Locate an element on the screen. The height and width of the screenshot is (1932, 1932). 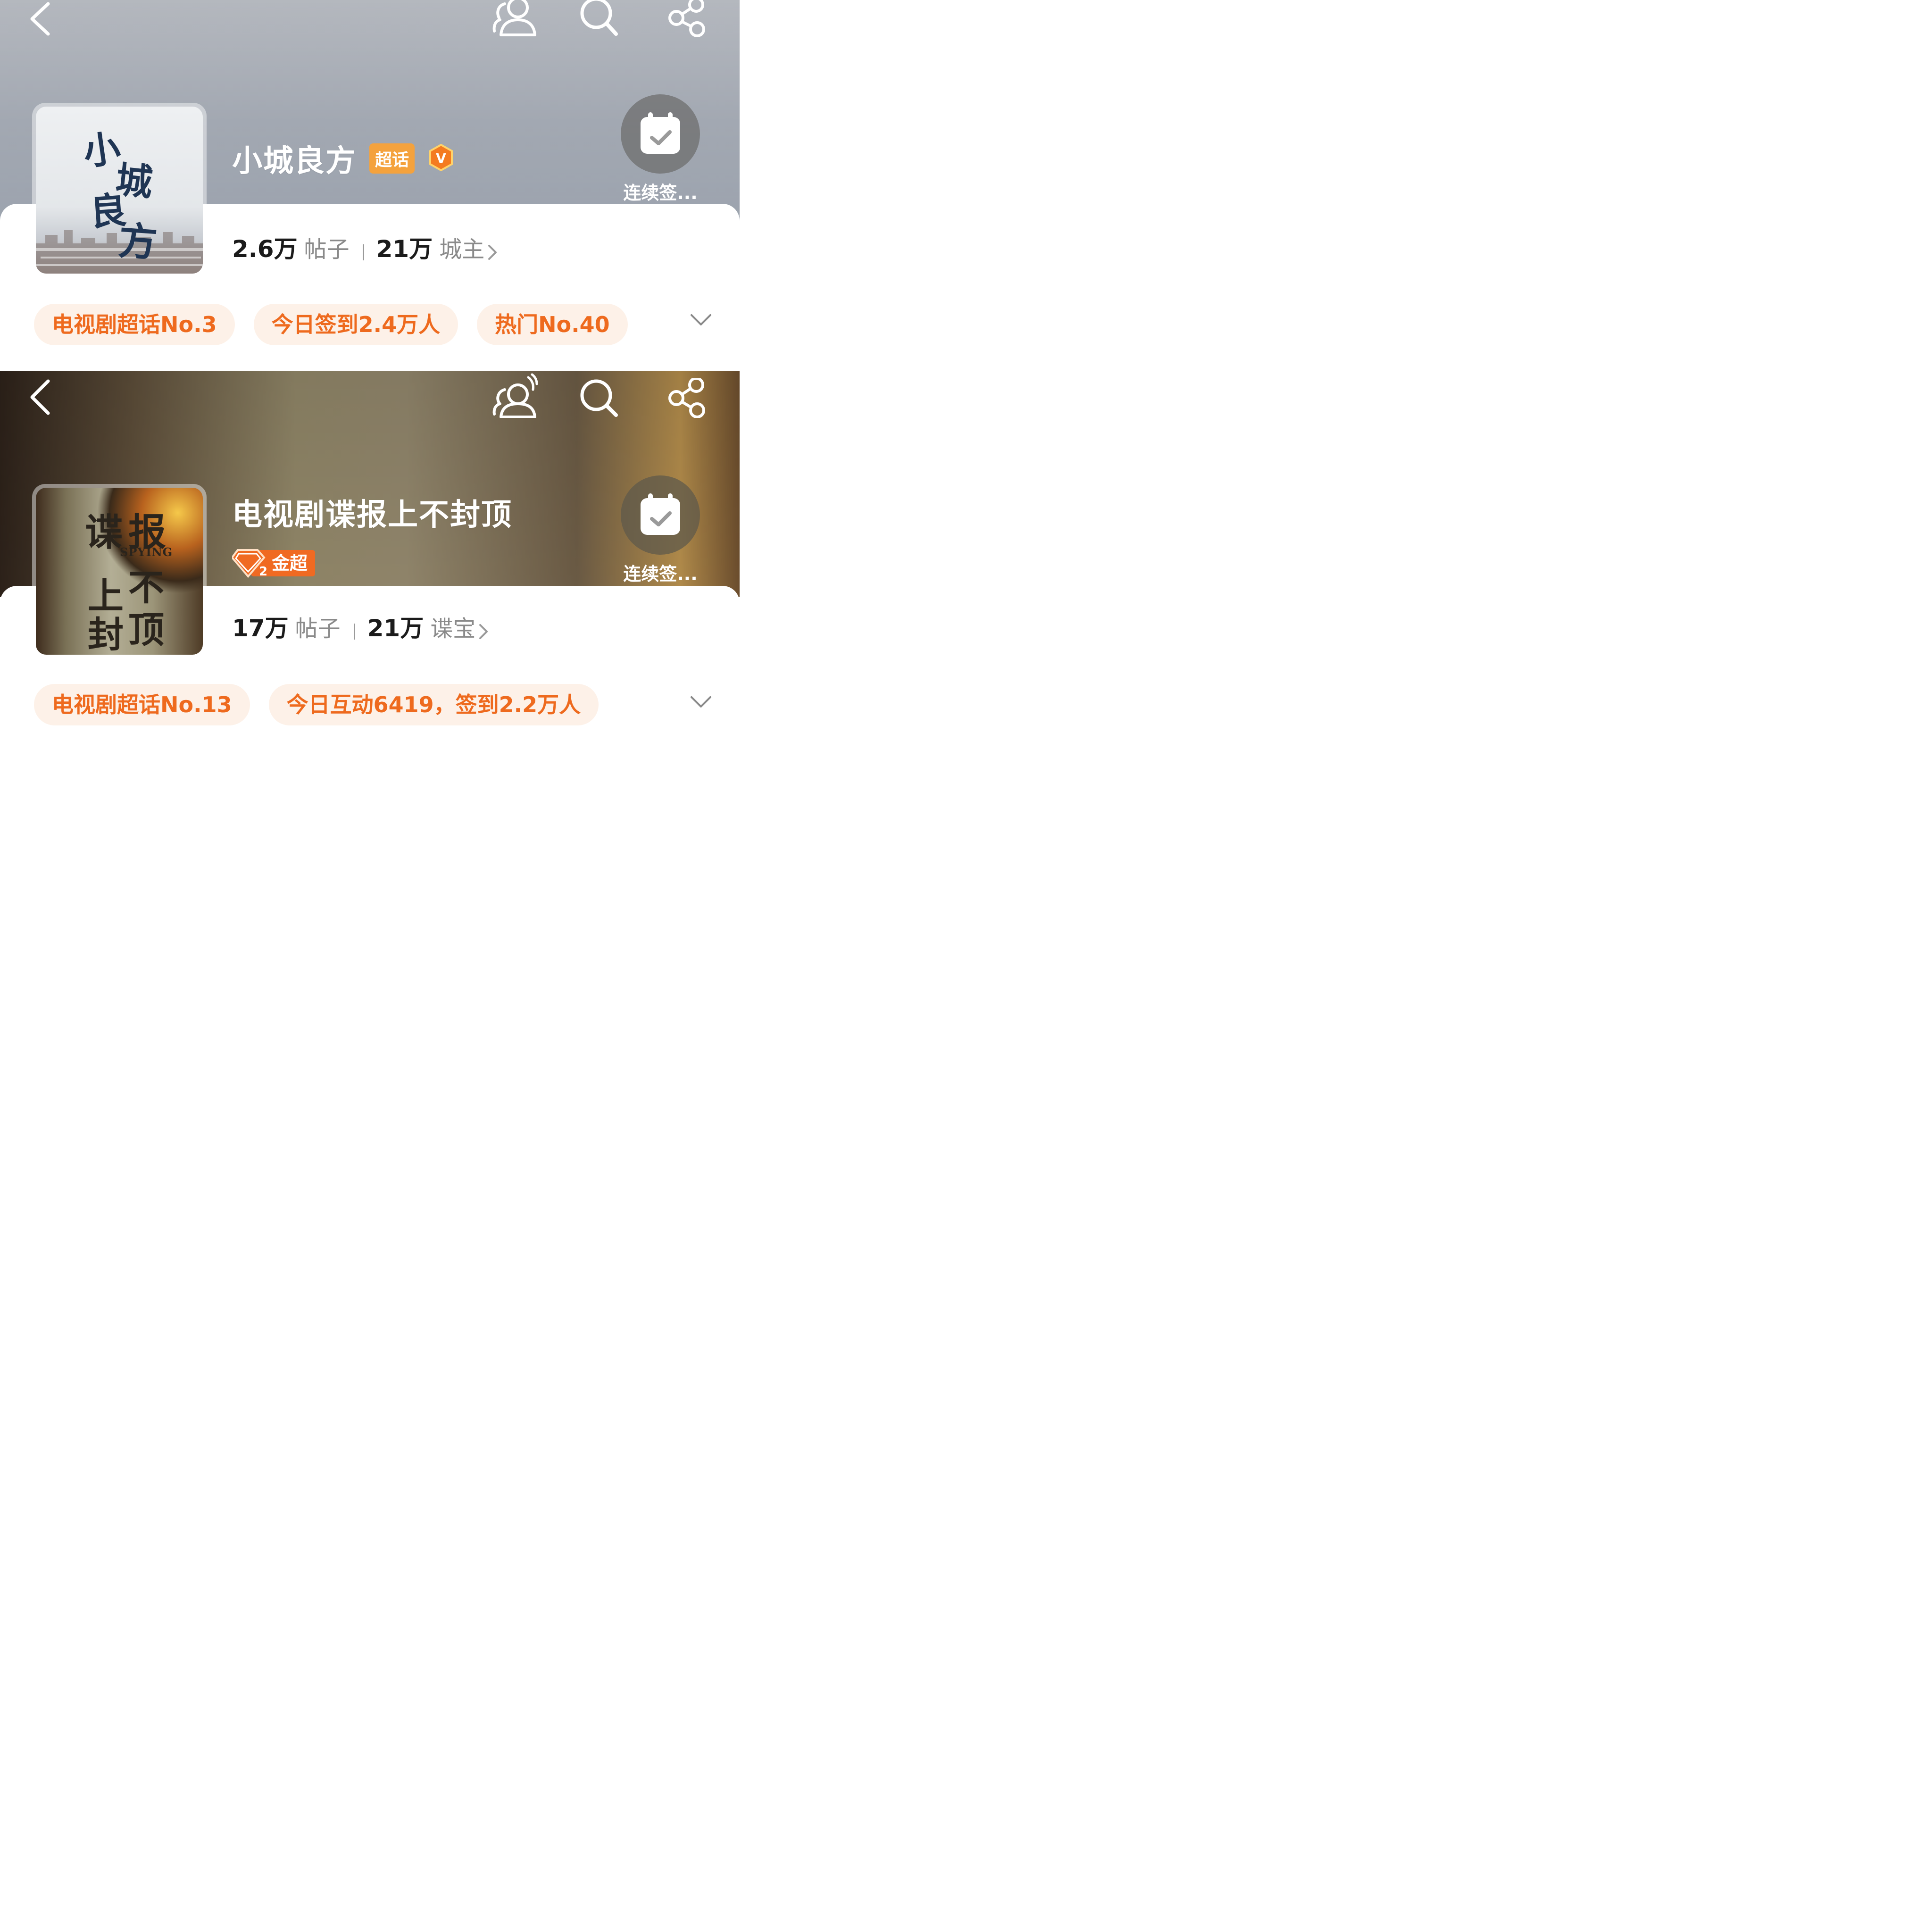
cover-char: 方 is located at coordinates (138, 242).